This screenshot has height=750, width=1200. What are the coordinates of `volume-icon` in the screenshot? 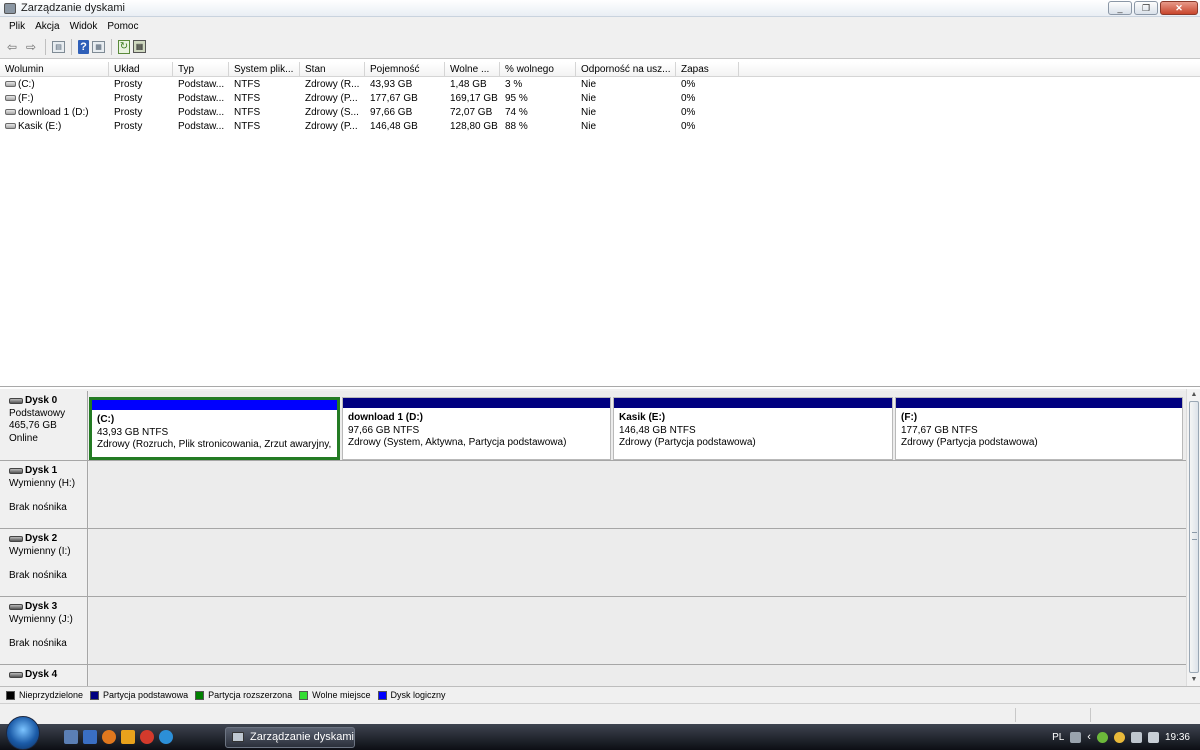 It's located at (1153, 737).